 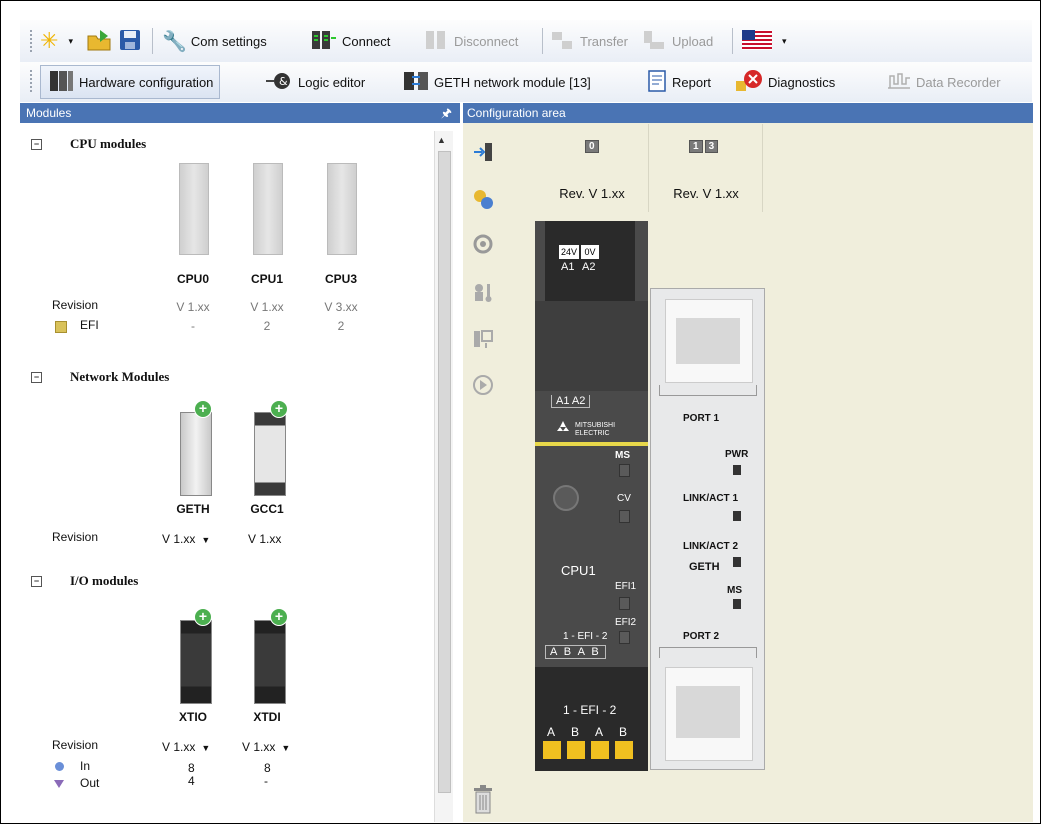 I want to click on xtdi-revision-select: V 1.xx ▼, so click(x=266, y=747).